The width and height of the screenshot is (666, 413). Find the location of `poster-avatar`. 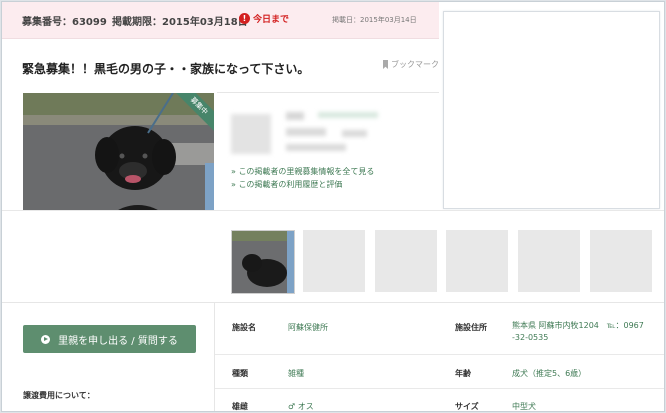

poster-avatar is located at coordinates (251, 134).